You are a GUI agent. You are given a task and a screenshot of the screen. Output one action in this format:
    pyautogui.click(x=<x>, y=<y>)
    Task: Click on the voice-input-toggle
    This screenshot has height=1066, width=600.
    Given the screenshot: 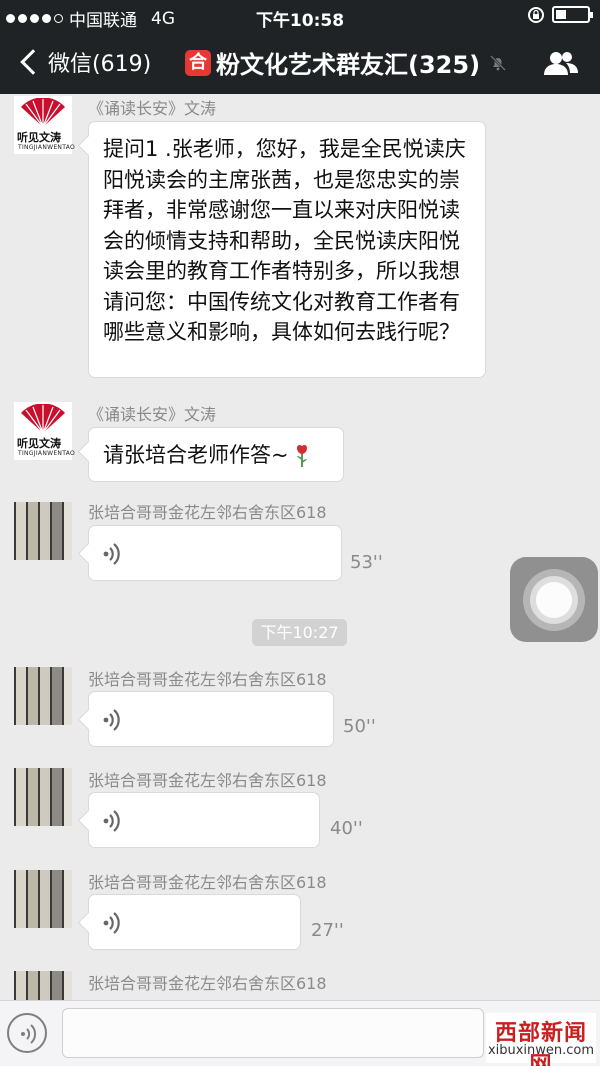 What is the action you would take?
    pyautogui.click(x=27, y=1033)
    